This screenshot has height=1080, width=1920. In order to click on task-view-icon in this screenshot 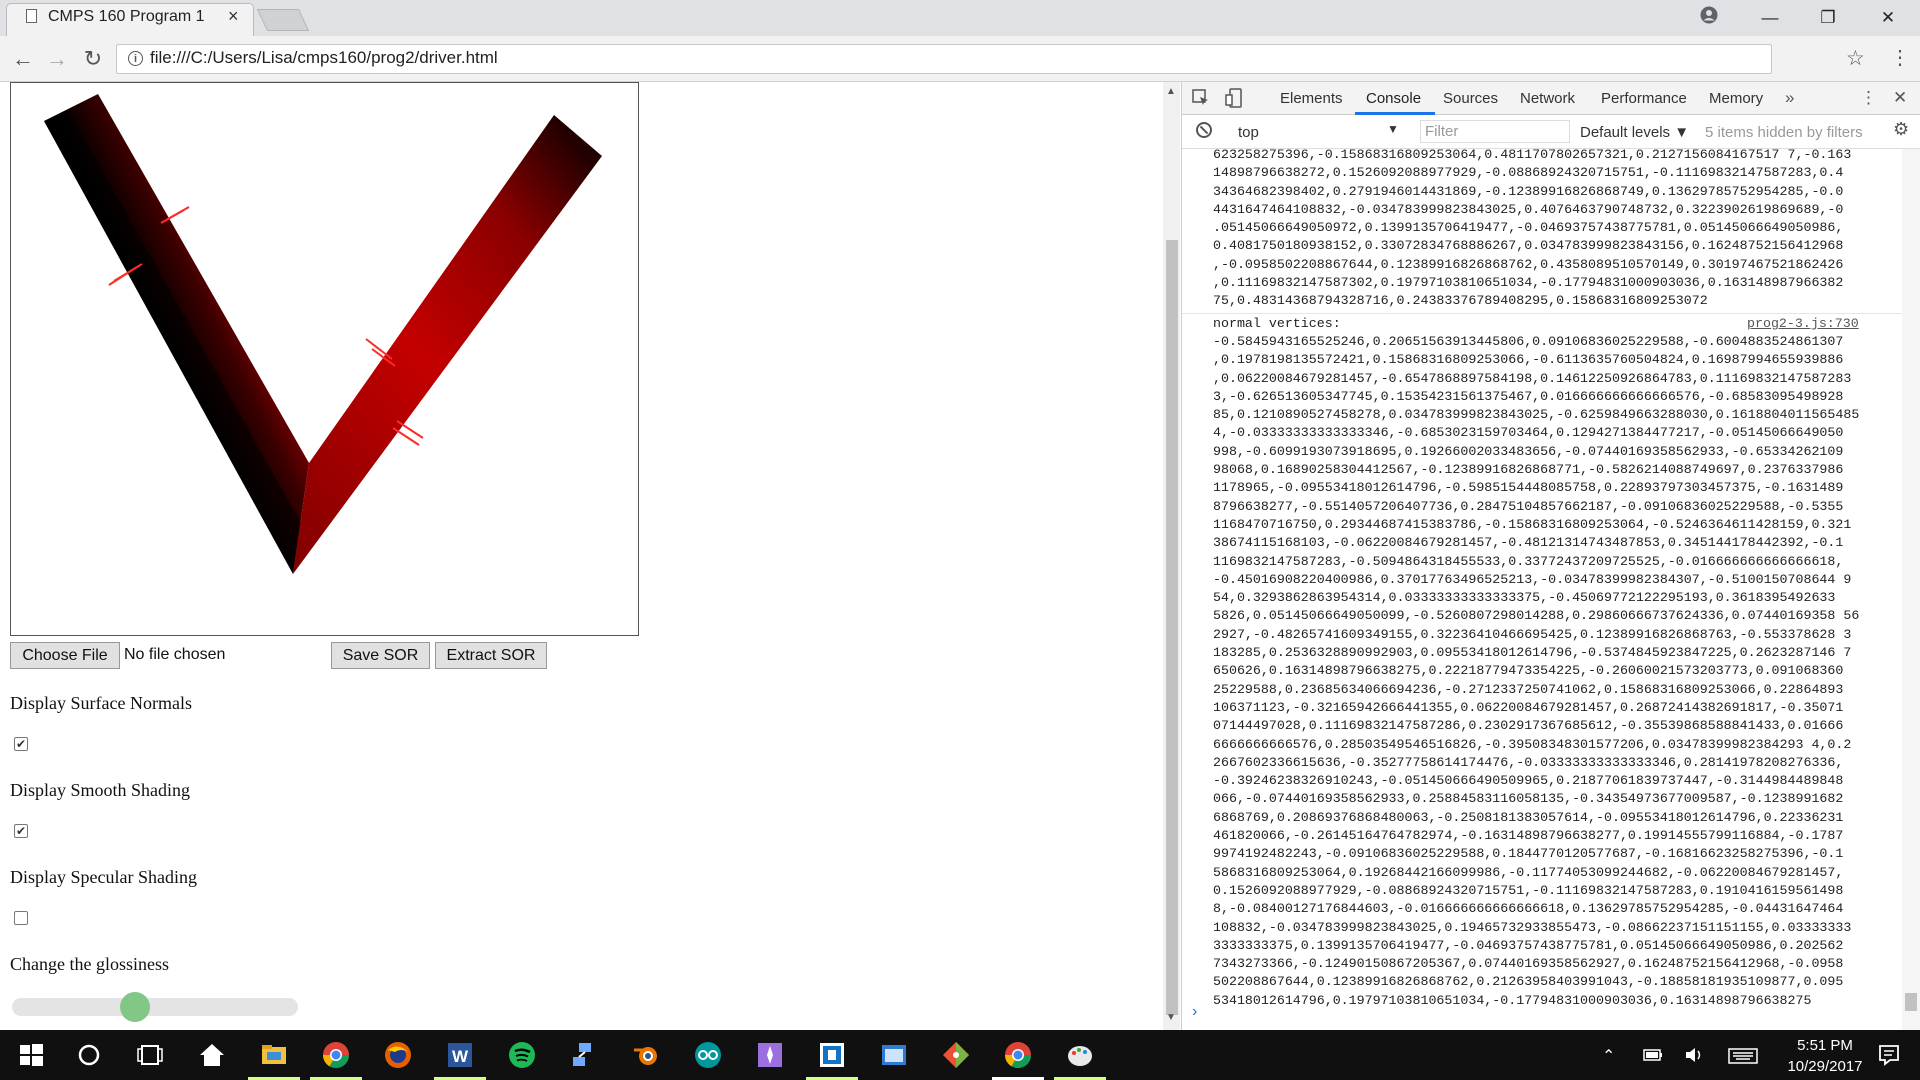, I will do `click(150, 1055)`.